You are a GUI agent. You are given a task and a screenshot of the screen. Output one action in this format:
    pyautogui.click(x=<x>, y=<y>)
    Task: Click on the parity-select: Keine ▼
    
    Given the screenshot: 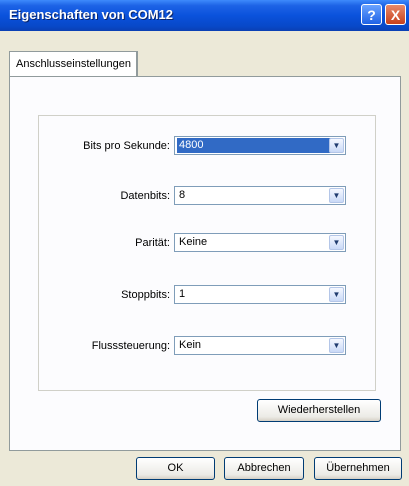 What is the action you would take?
    pyautogui.click(x=260, y=242)
    